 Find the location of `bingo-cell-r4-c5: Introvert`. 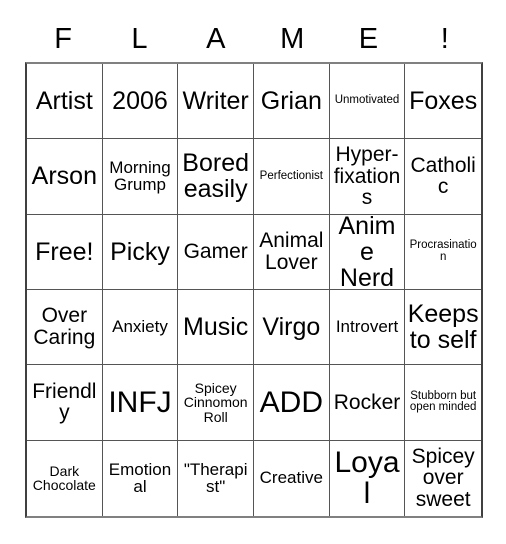

bingo-cell-r4-c5: Introvert is located at coordinates (367, 328).